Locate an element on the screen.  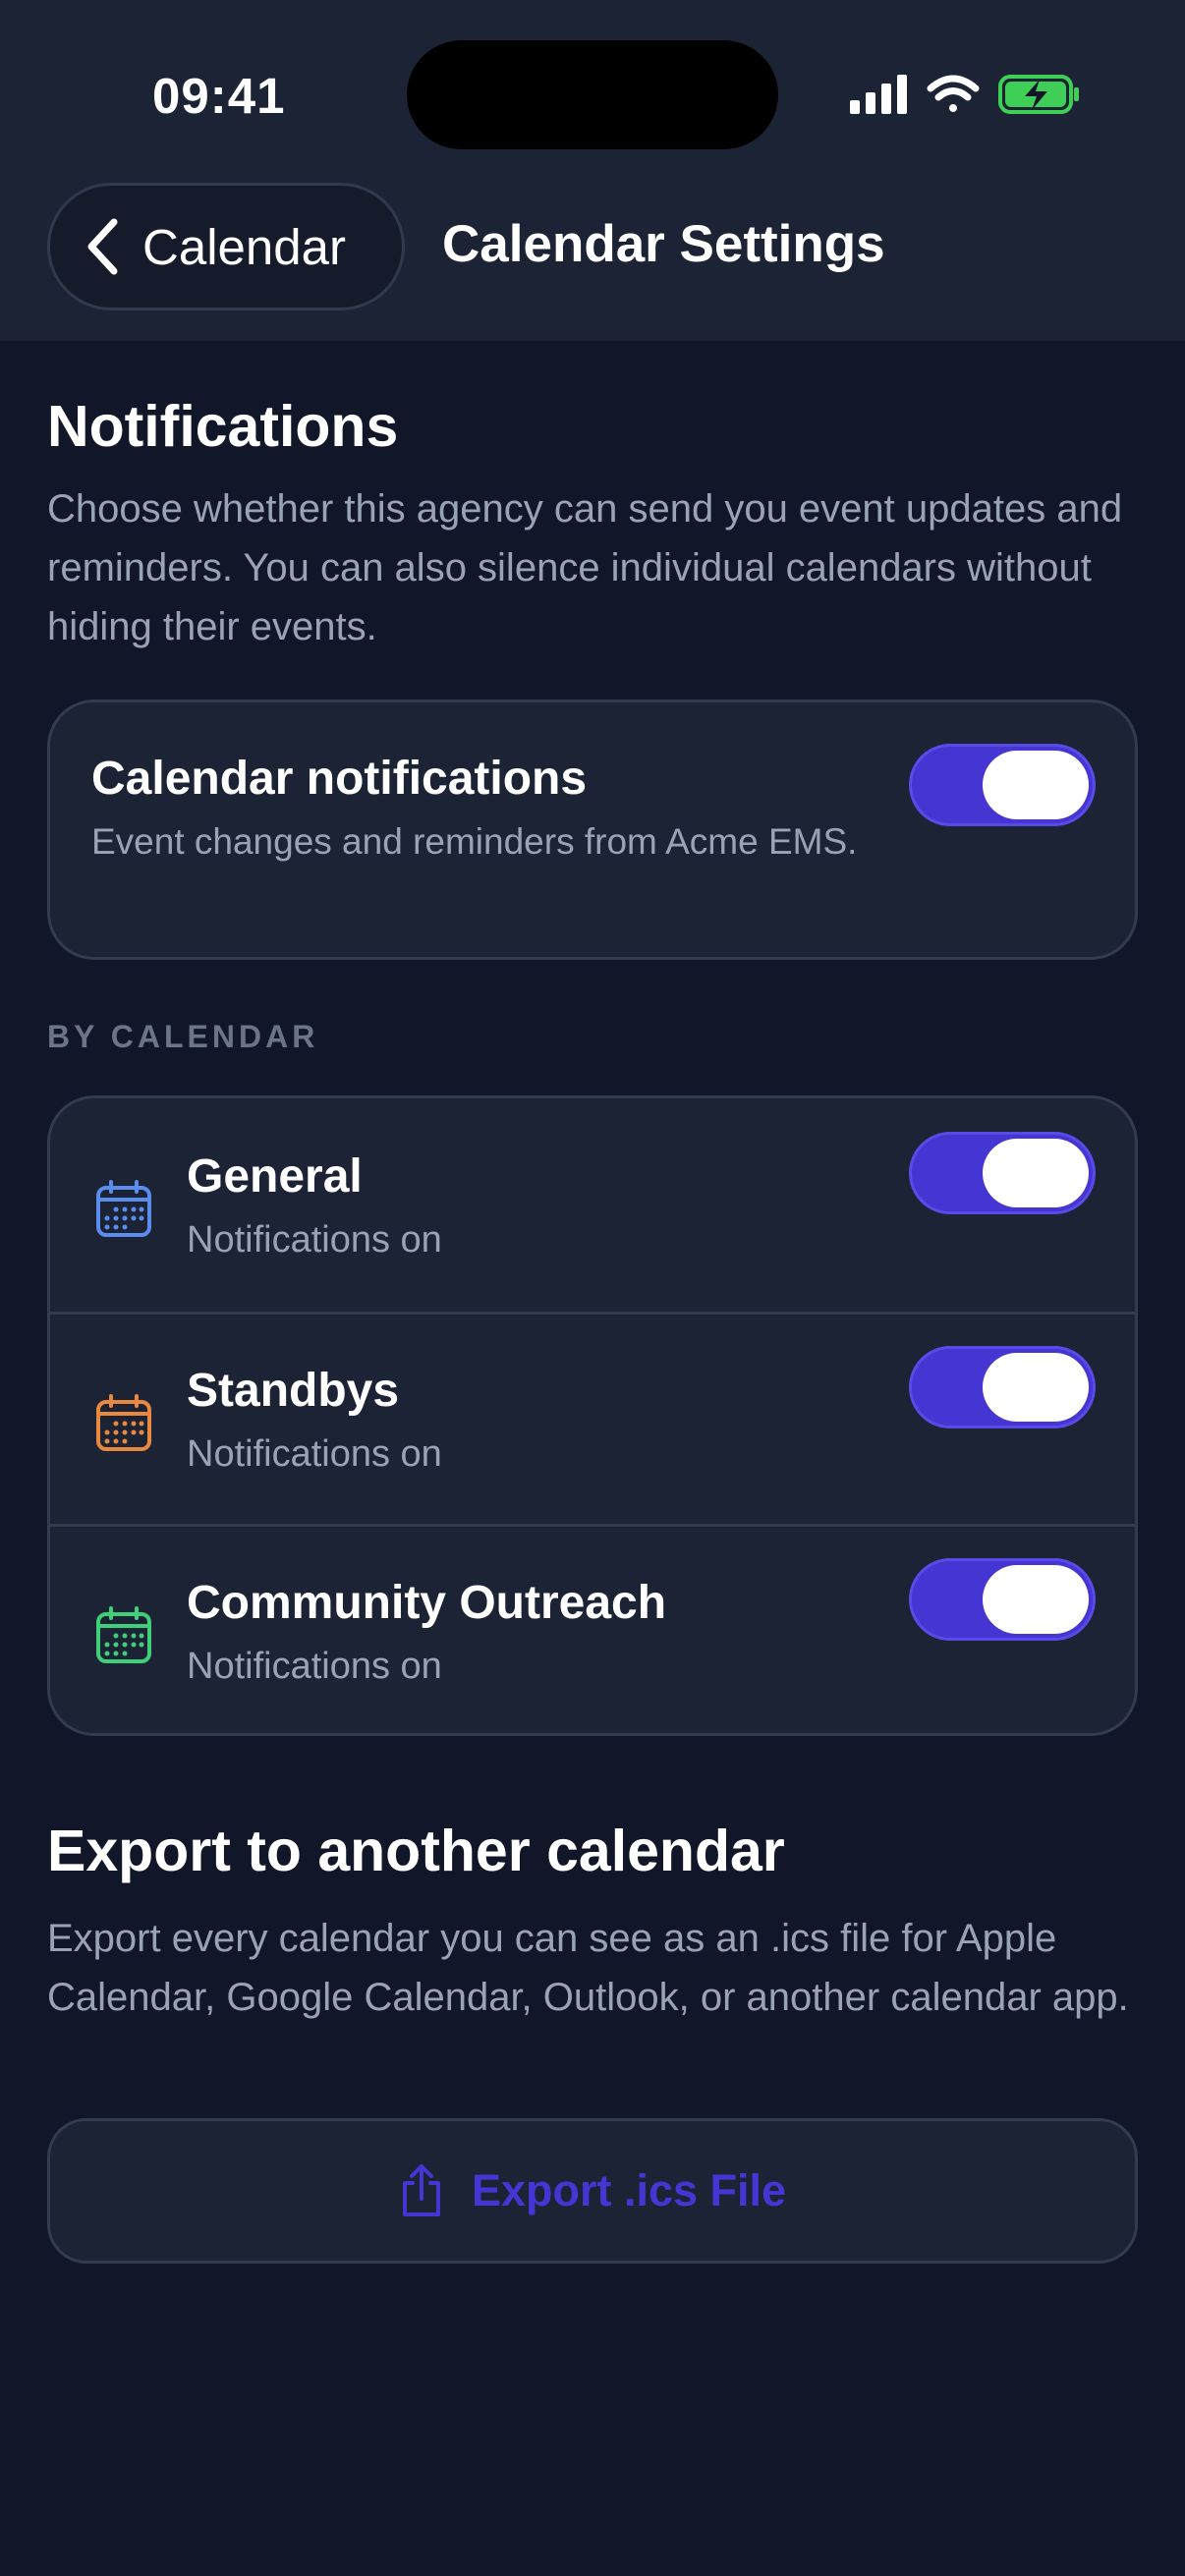
status-time: 09:41 is located at coordinates (219, 96).